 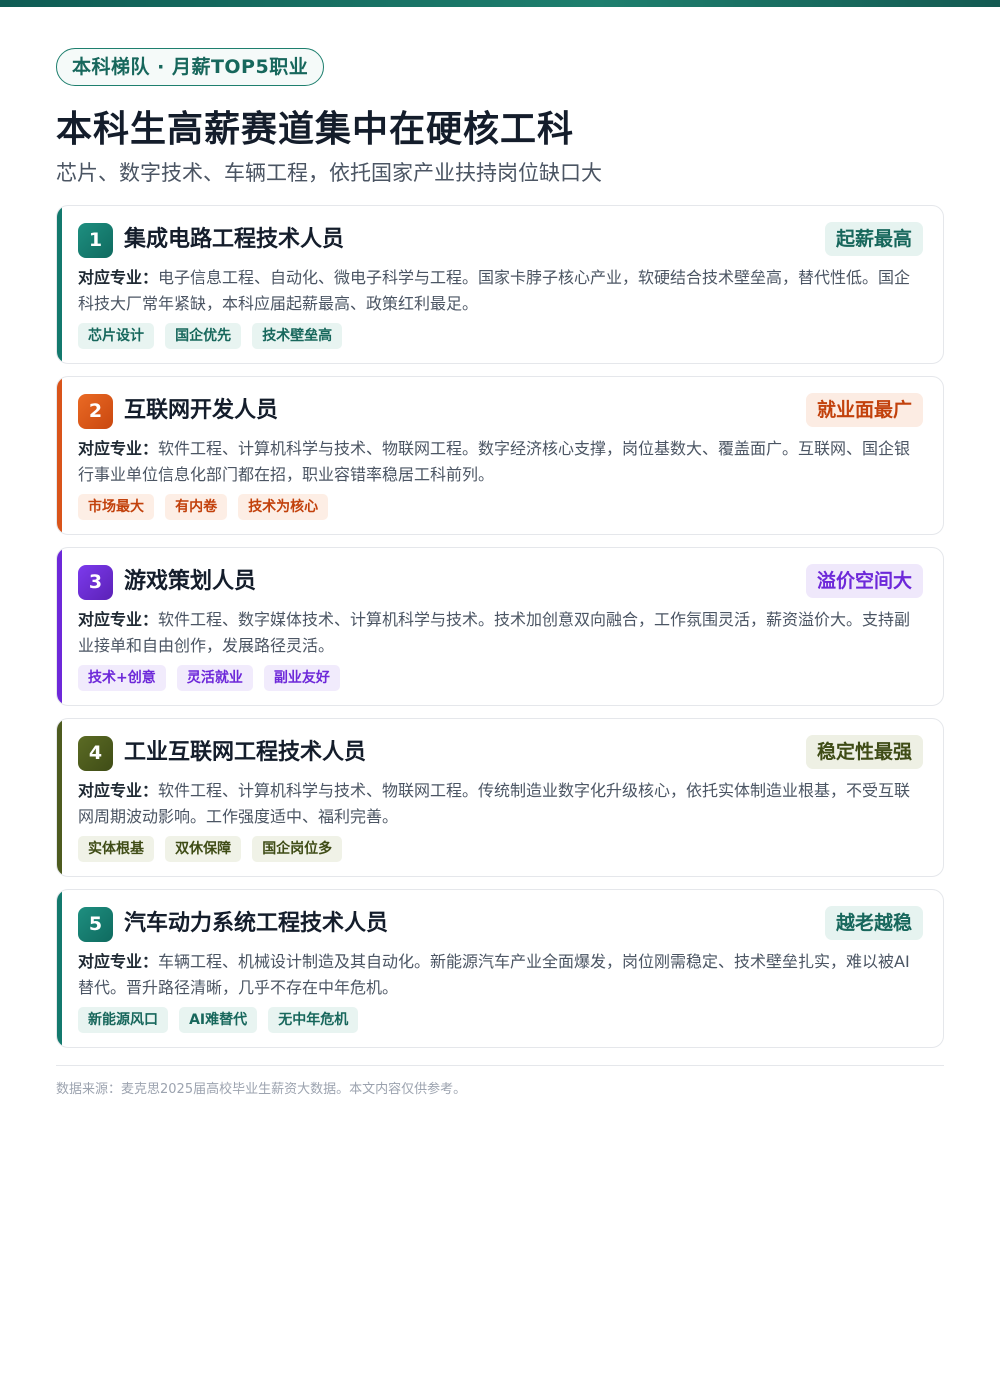 I want to click on category-pill: 本科梯队 · 月薪TOP5职业, so click(x=190, y=67).